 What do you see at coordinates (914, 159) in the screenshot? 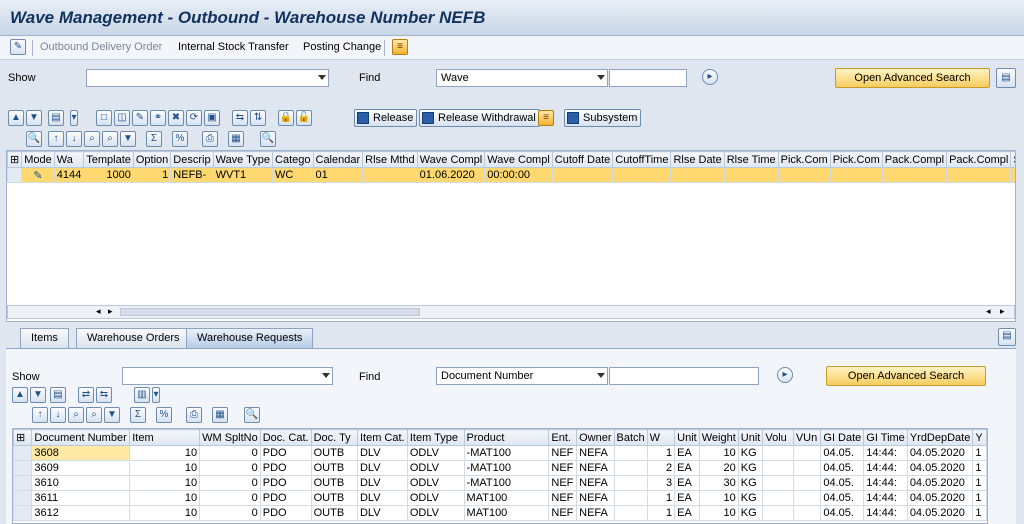
I see `column-header: Pack.Compl` at bounding box center [914, 159].